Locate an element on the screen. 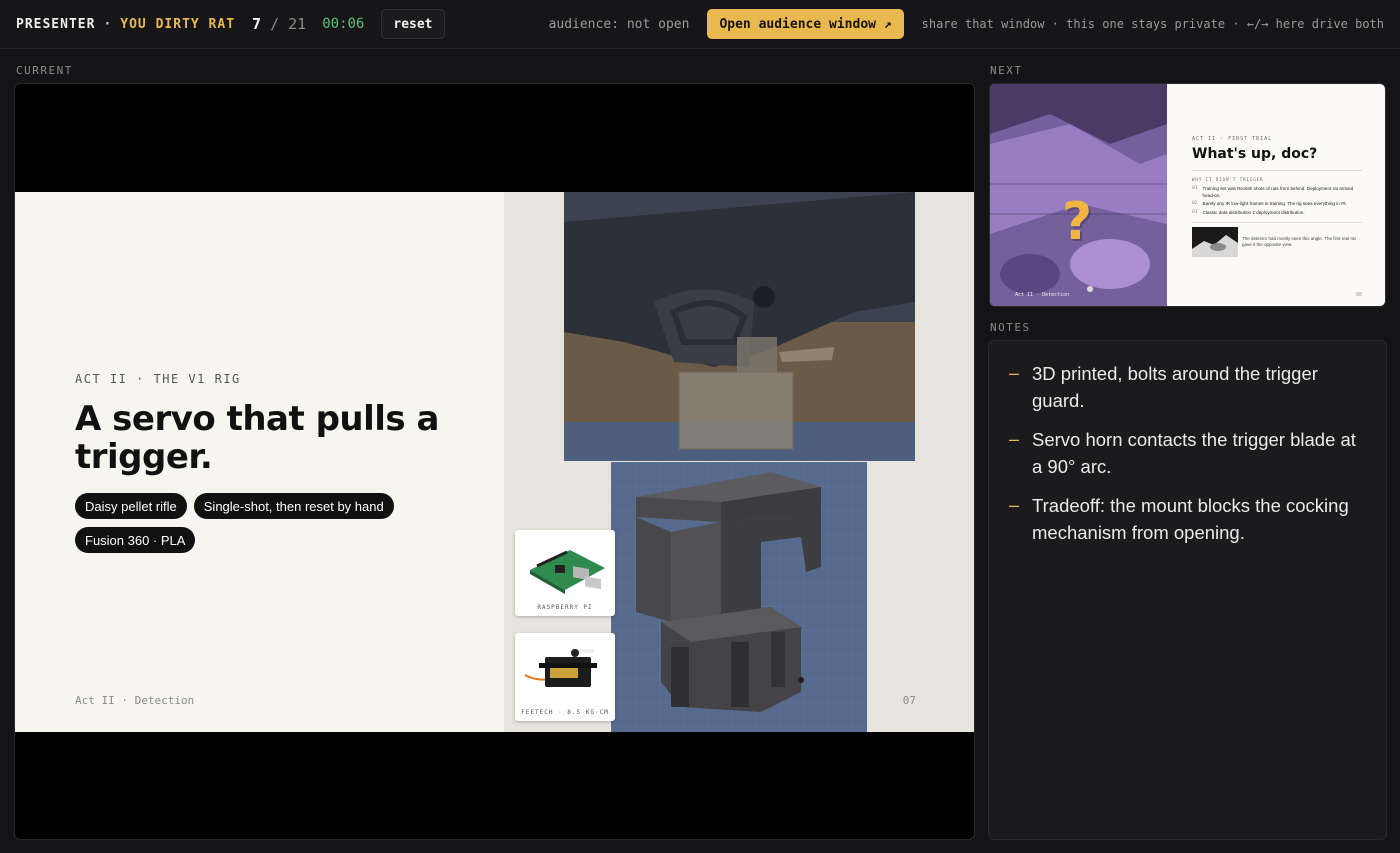 The height and width of the screenshot is (853, 1400). list-item-number: 02 is located at coordinates (1195, 203).